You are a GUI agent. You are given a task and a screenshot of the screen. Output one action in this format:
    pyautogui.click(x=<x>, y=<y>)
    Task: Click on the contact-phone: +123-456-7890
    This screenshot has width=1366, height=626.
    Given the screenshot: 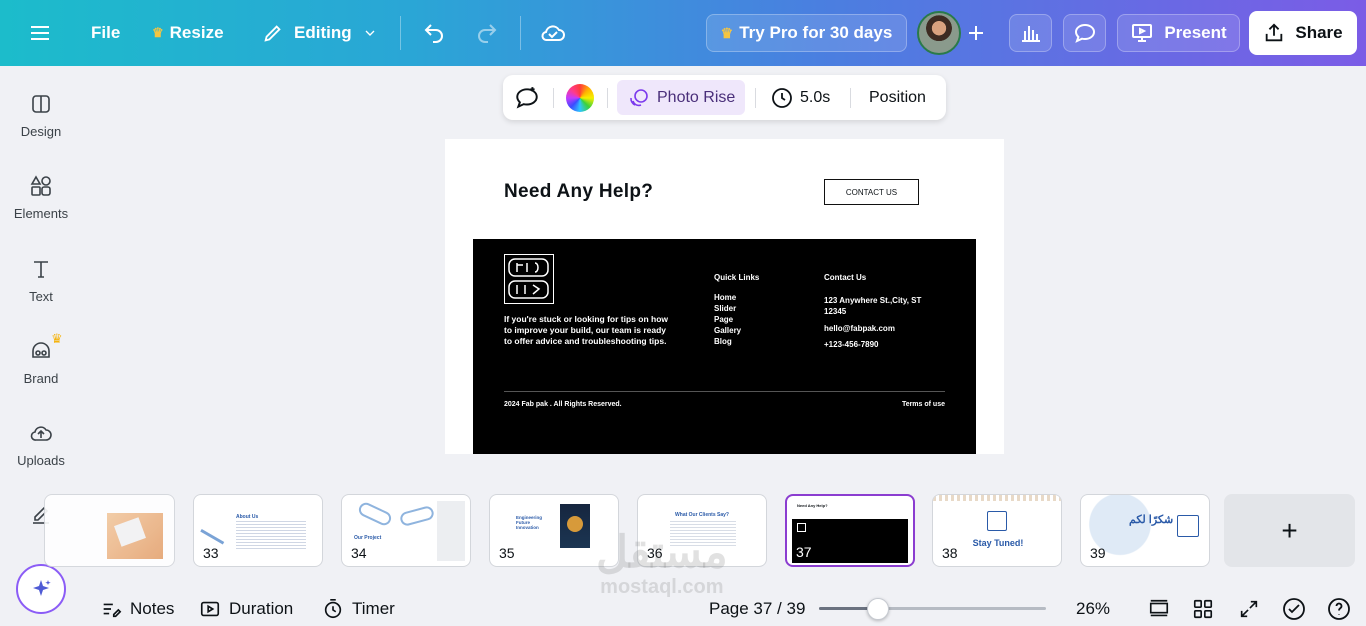 What is the action you would take?
    pyautogui.click(x=851, y=344)
    